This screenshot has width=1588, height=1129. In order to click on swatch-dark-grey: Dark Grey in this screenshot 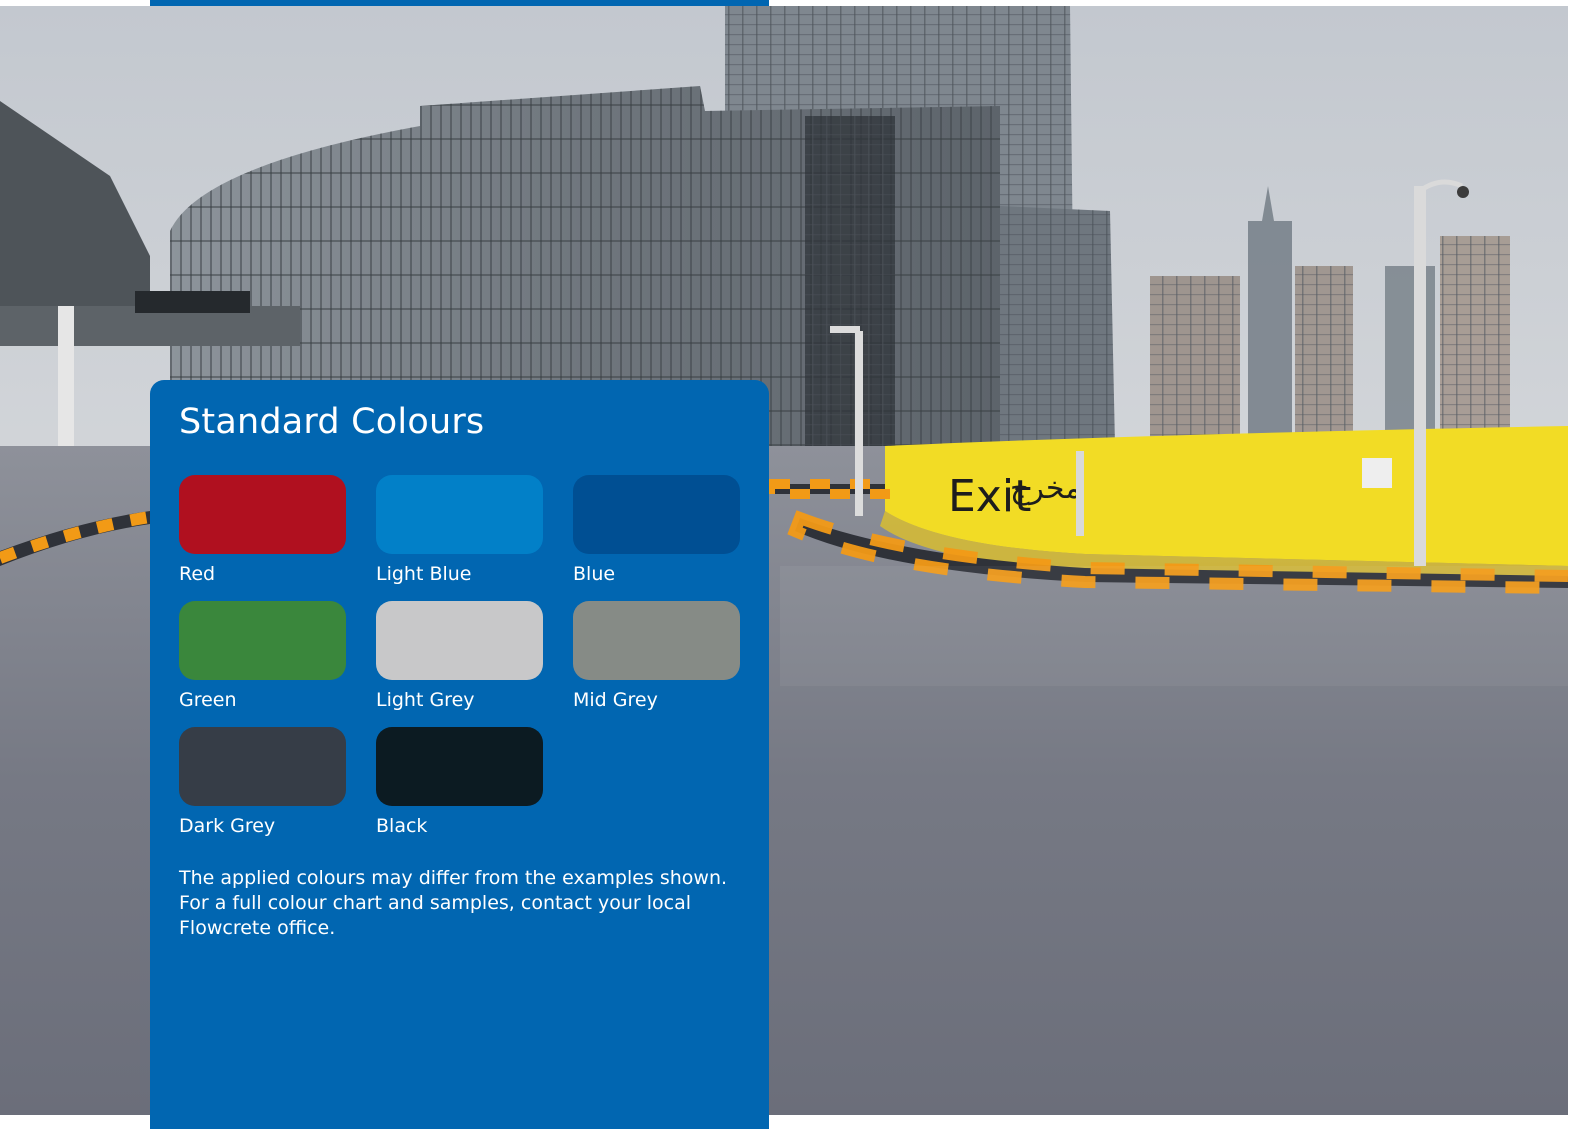, I will do `click(262, 790)`.